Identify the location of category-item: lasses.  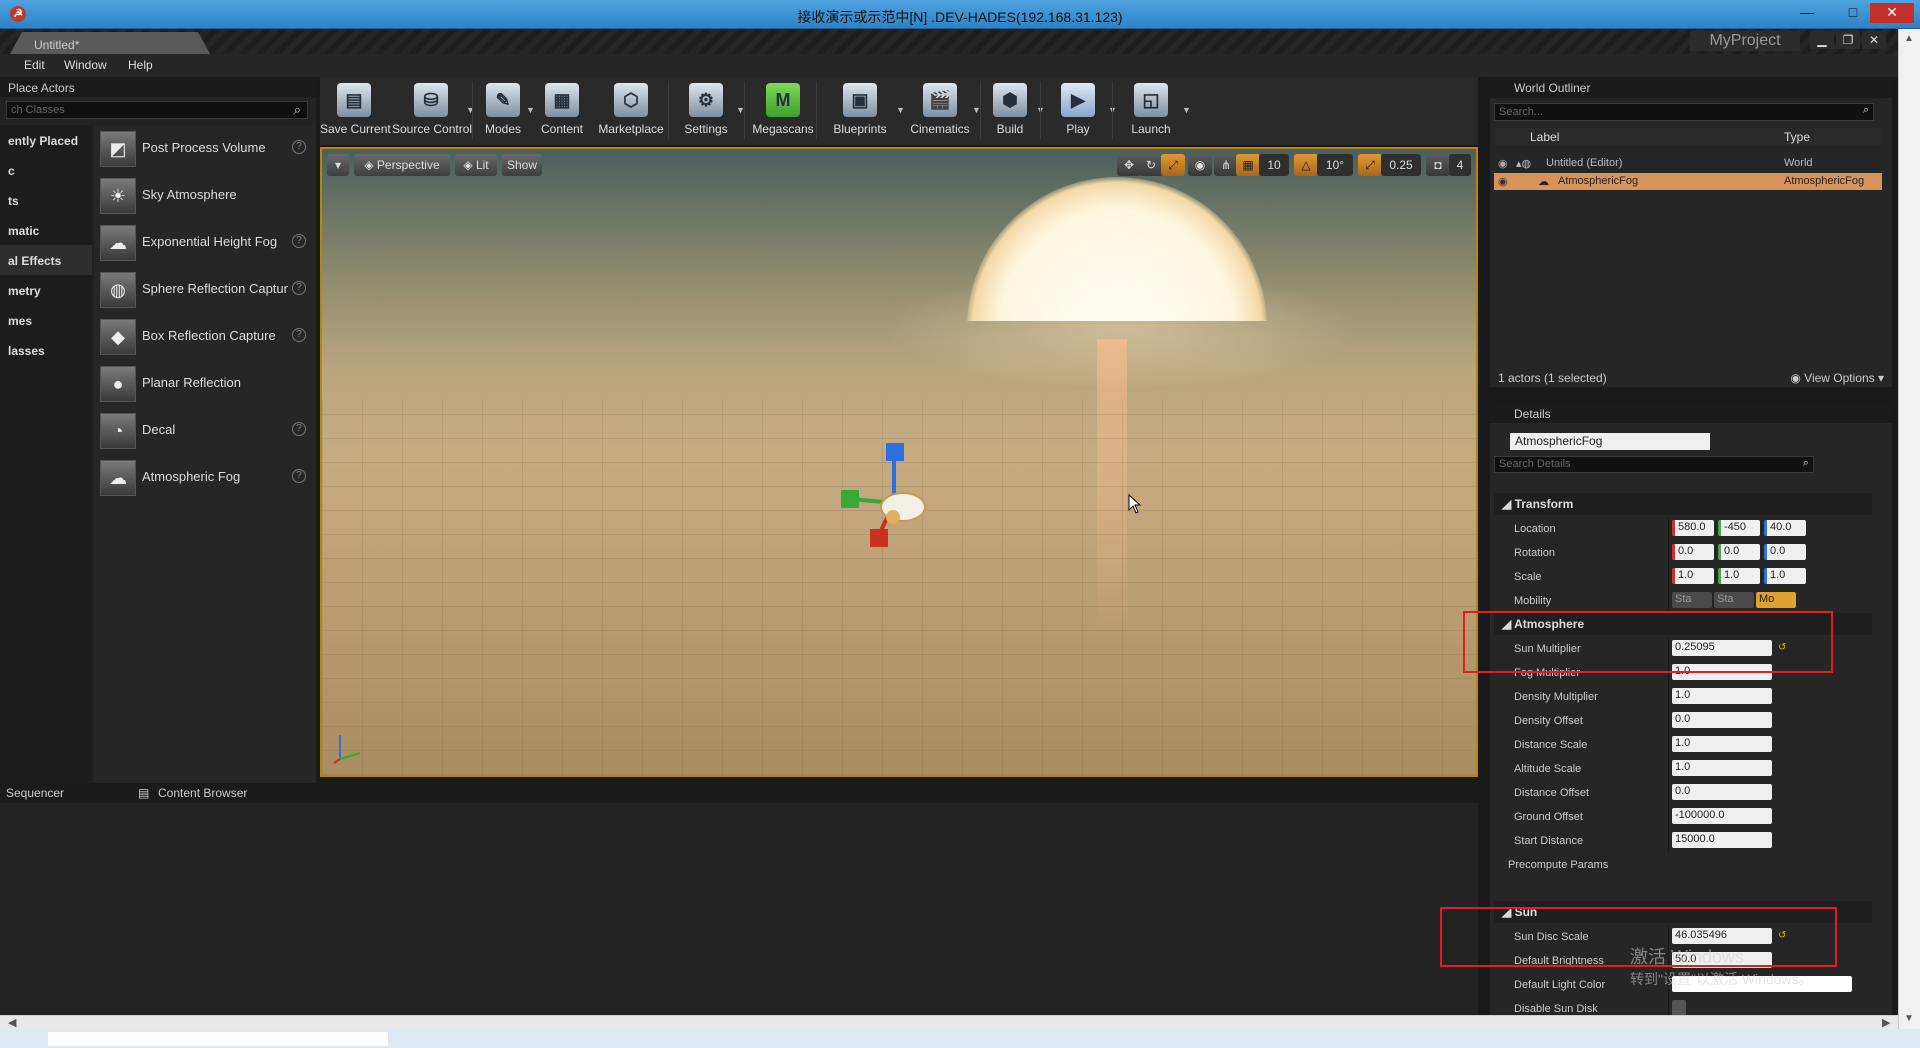
(46, 350).